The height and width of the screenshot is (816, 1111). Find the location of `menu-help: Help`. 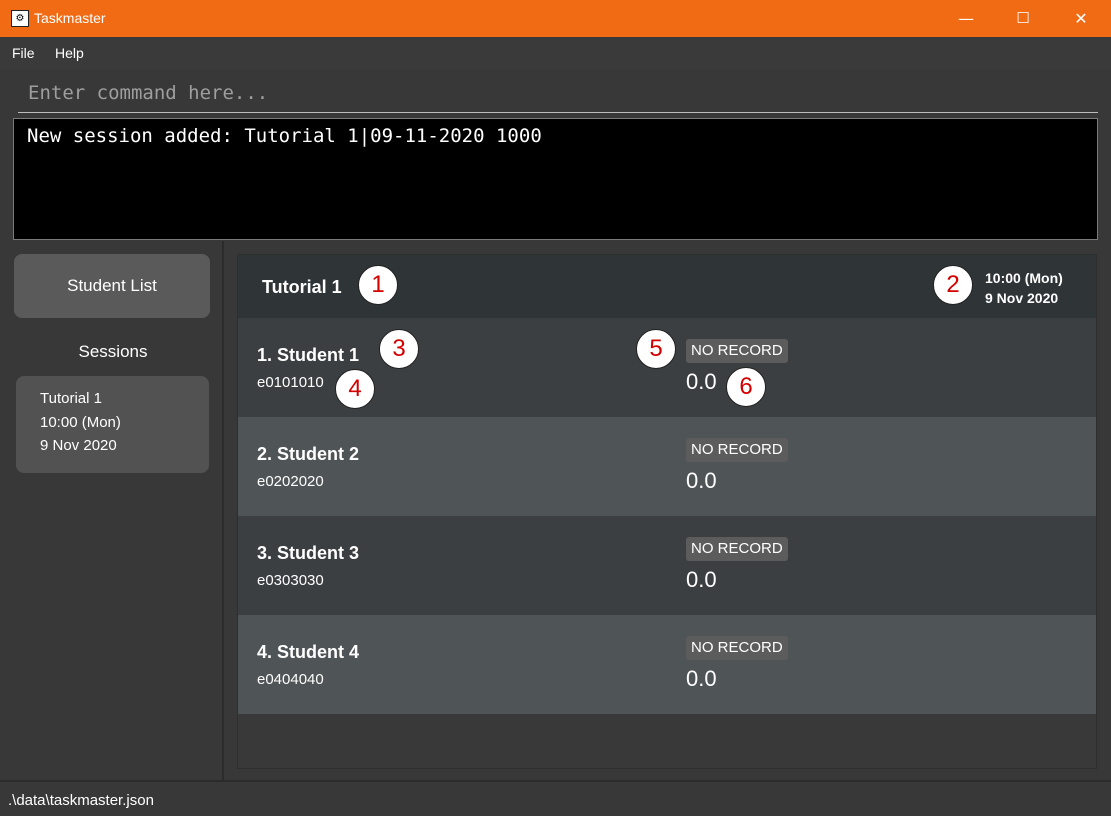

menu-help: Help is located at coordinates (69, 53).